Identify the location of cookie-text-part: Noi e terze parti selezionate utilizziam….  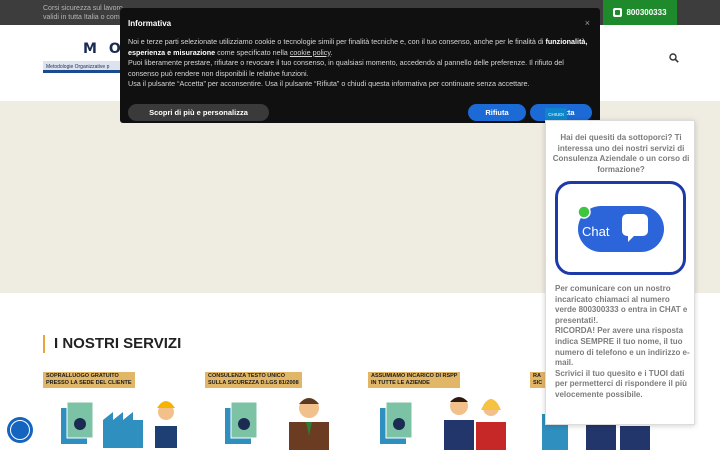
(337, 41).